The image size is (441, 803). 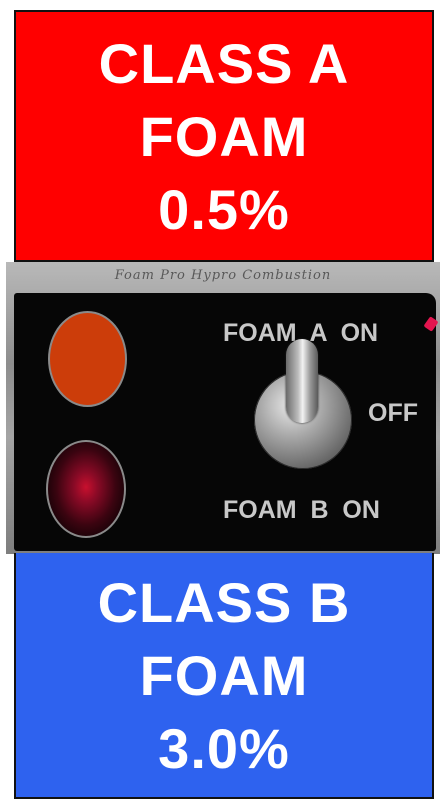 I want to click on plate-brand-label: Foam Pro Hypro Combustion, so click(x=223, y=275).